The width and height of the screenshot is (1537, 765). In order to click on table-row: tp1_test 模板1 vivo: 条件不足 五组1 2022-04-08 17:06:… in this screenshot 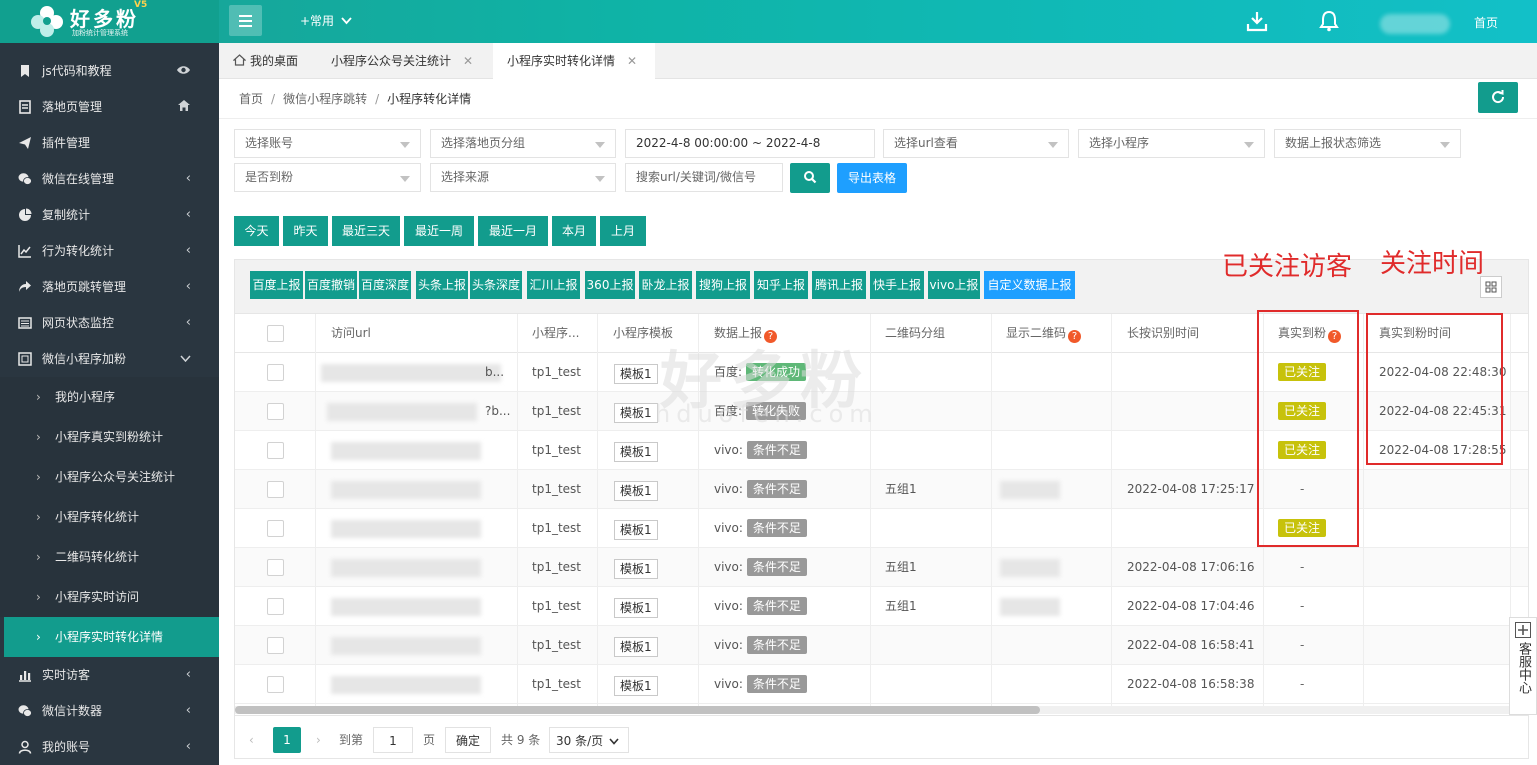, I will do `click(881, 567)`.